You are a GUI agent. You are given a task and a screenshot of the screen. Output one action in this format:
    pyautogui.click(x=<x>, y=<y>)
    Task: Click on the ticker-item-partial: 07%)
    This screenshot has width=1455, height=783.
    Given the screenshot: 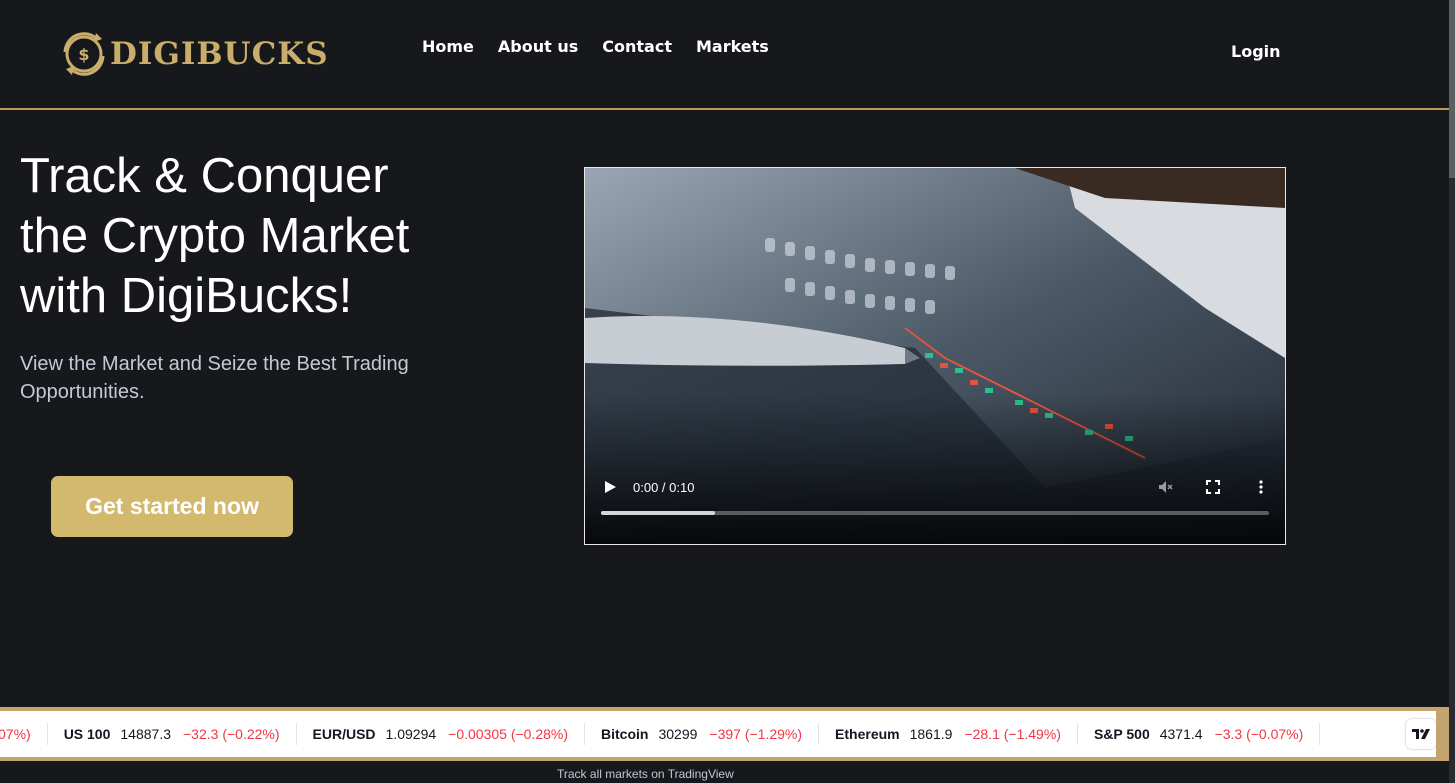 What is the action you would take?
    pyautogui.click(x=24, y=734)
    